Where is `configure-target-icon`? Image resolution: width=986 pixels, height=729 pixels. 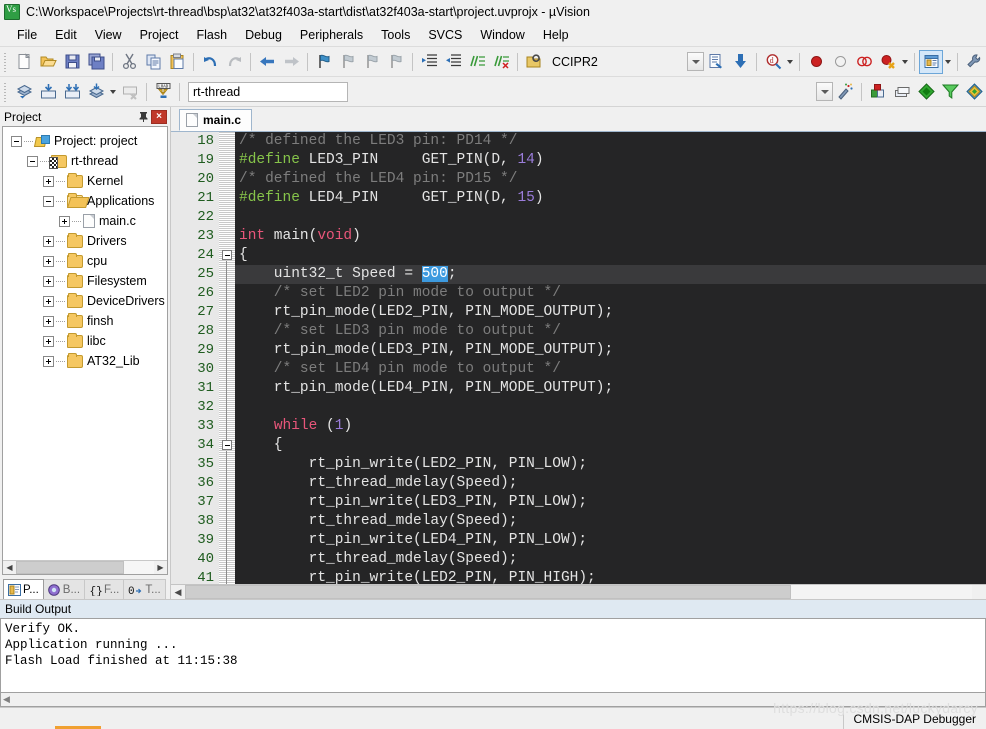
configure-target-icon is located at coordinates (534, 62).